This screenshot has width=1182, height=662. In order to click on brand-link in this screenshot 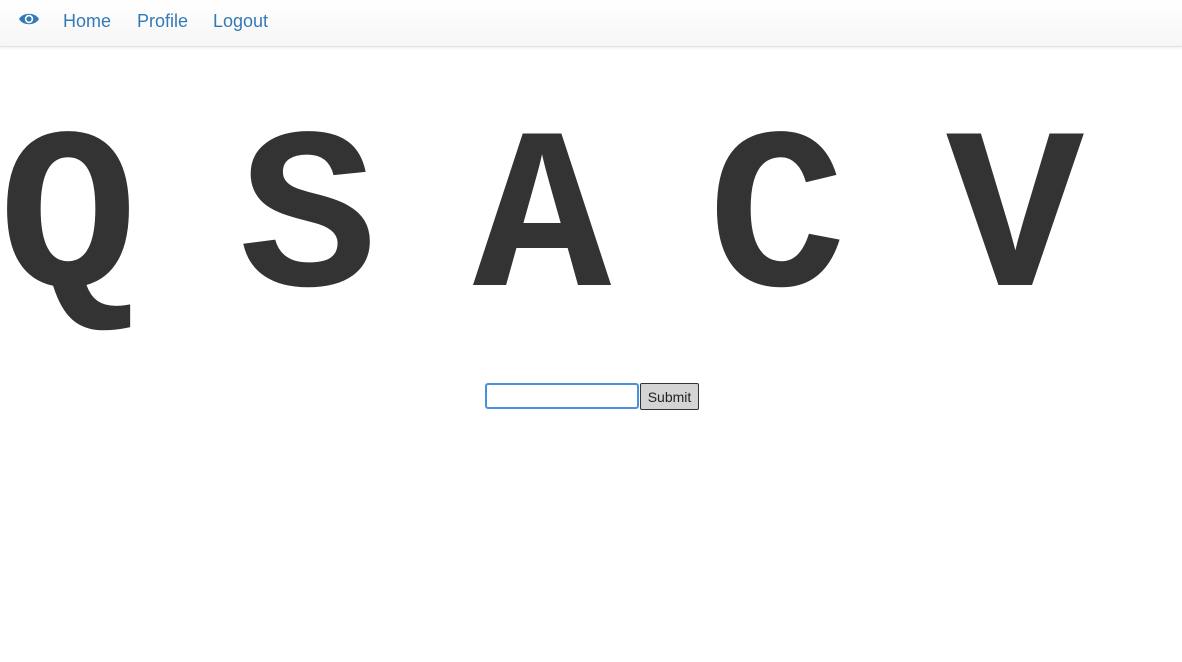, I will do `click(29, 19)`.